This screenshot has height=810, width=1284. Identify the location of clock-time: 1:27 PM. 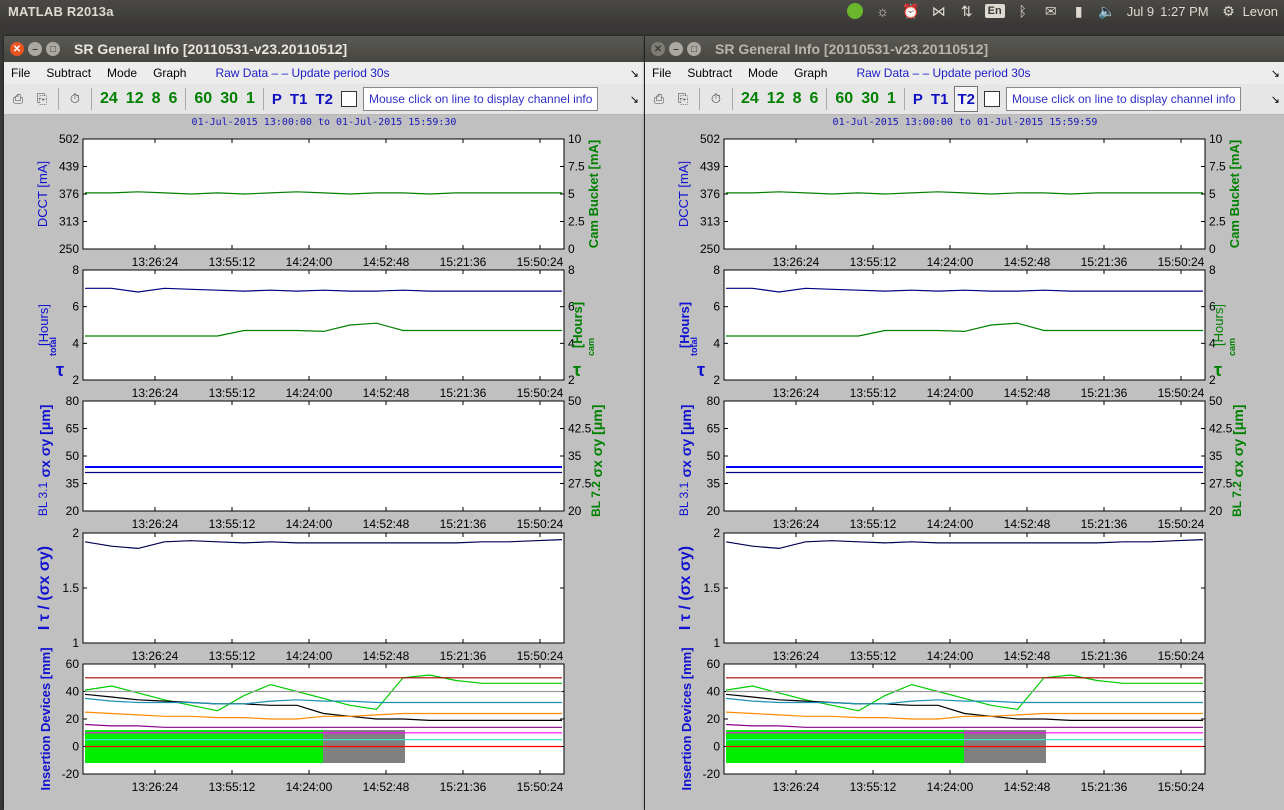
(1187, 11).